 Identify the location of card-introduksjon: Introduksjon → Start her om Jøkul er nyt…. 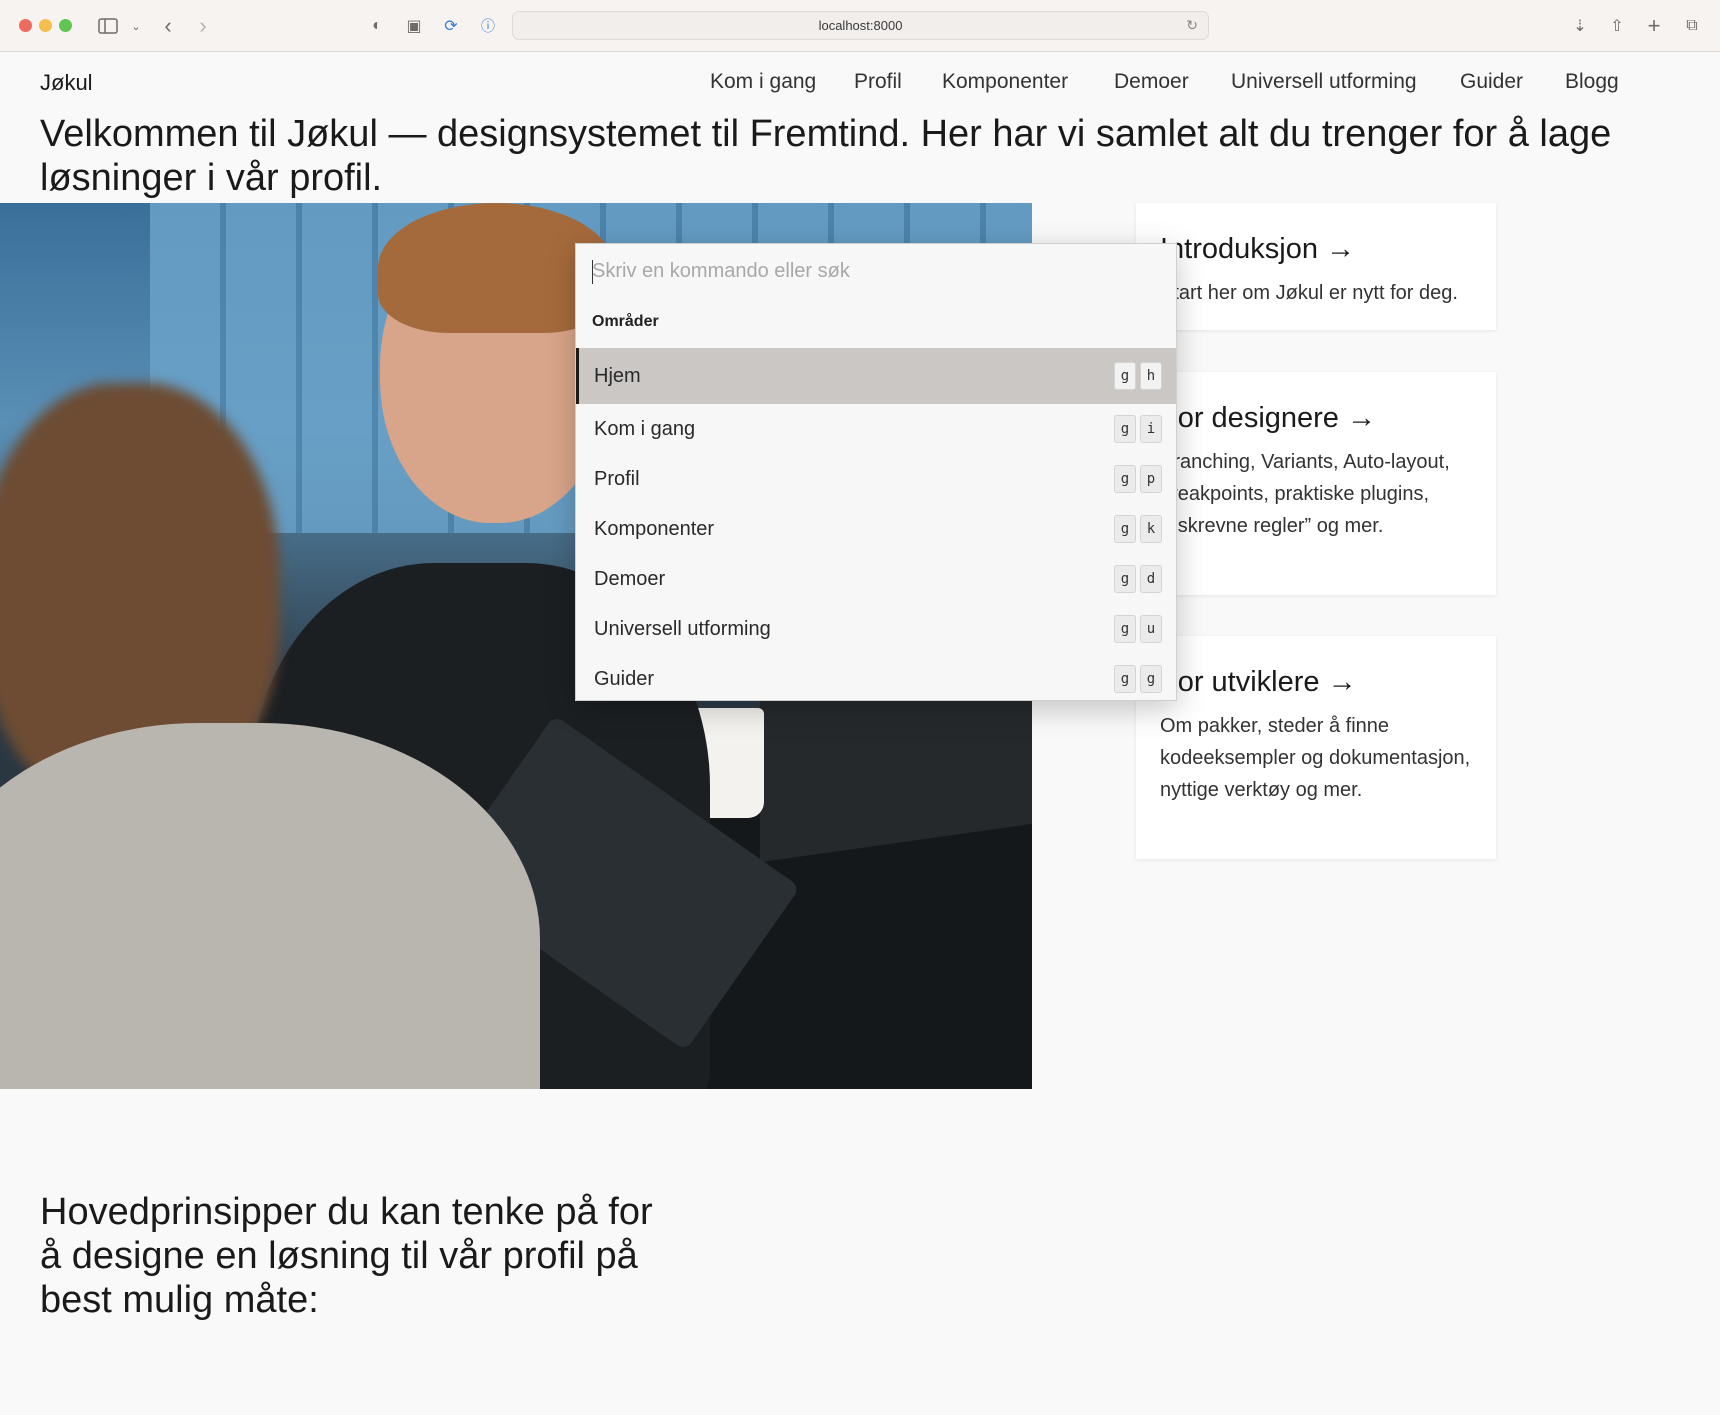
(1316, 266).